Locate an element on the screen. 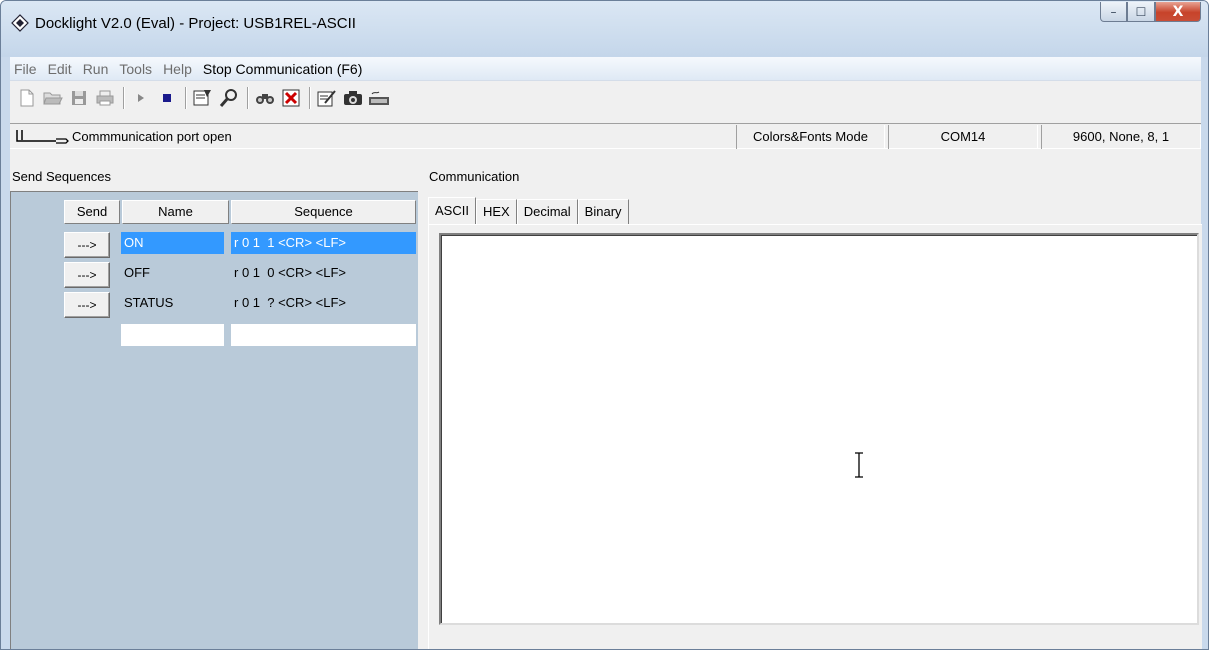 The image size is (1209, 650). start-icon is located at coordinates (141, 98).